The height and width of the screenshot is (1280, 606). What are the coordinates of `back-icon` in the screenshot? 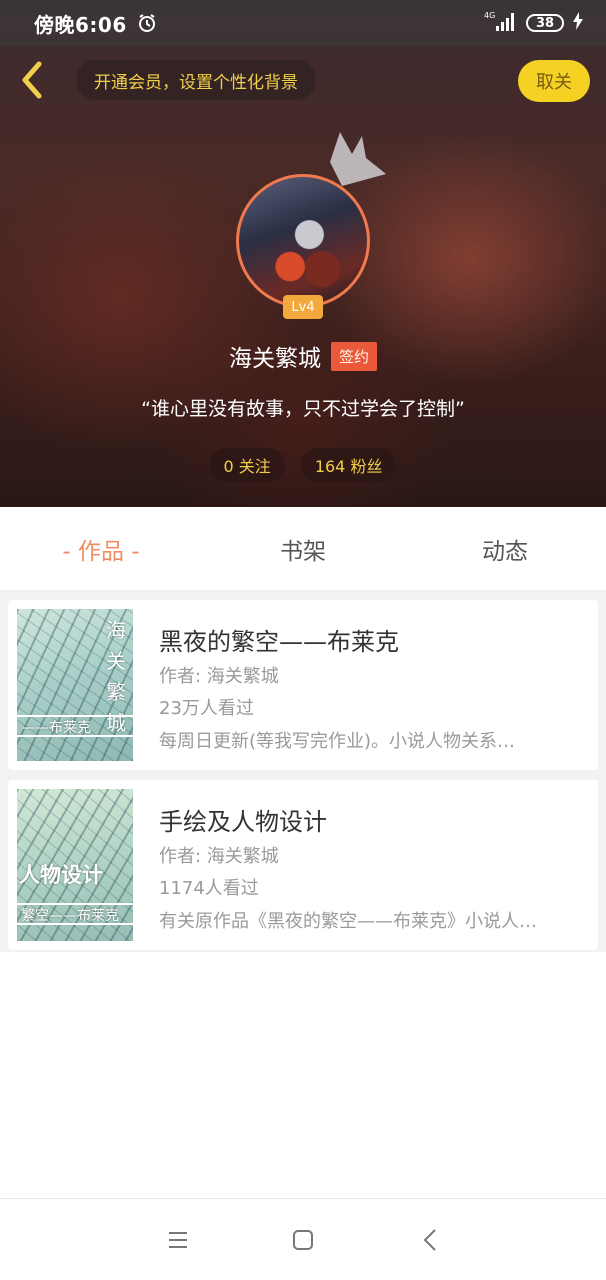 It's located at (32, 80).